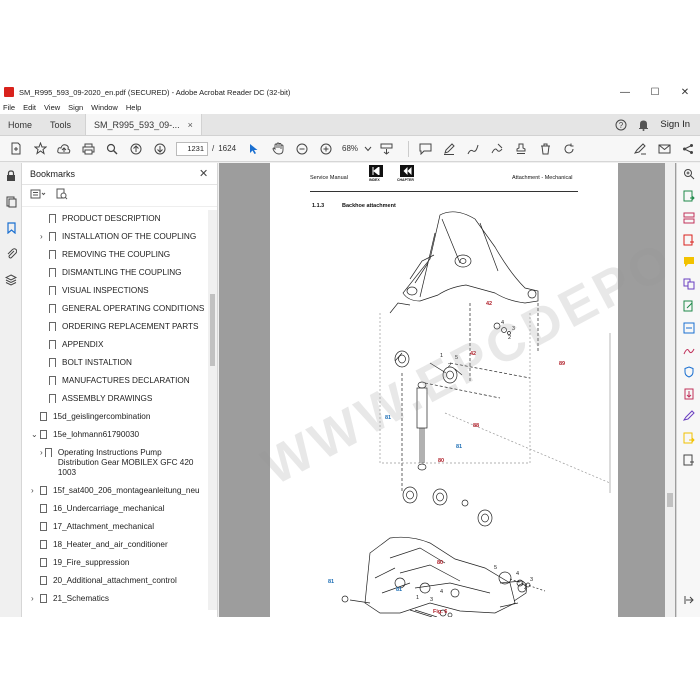 This screenshot has height=700, width=700. What do you see at coordinates (11, 254) in the screenshot?
I see `attachments-paperclip-icon` at bounding box center [11, 254].